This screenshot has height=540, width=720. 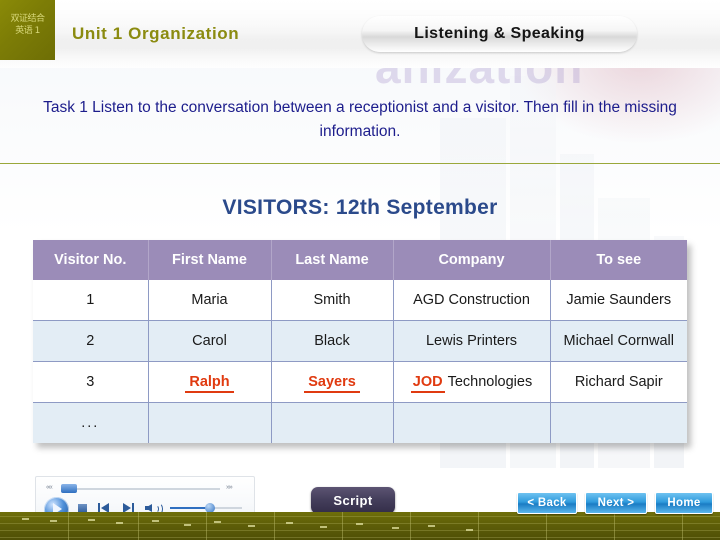 What do you see at coordinates (332, 300) in the screenshot?
I see `cell-last-name: Smith` at bounding box center [332, 300].